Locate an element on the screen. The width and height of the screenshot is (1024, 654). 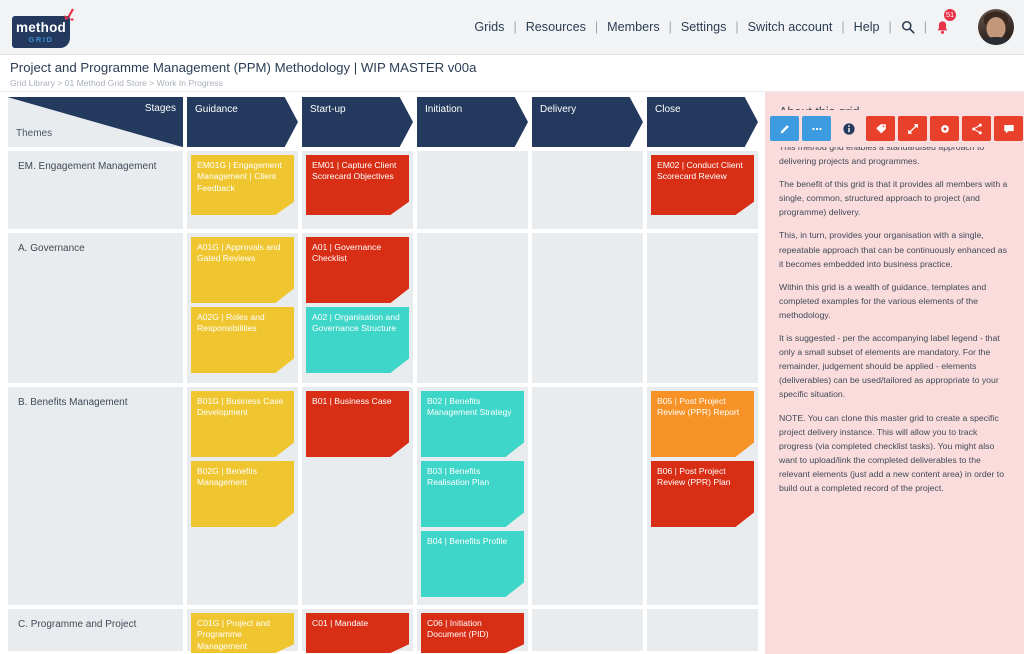
ellipsis-icon is located at coordinates (816, 128).